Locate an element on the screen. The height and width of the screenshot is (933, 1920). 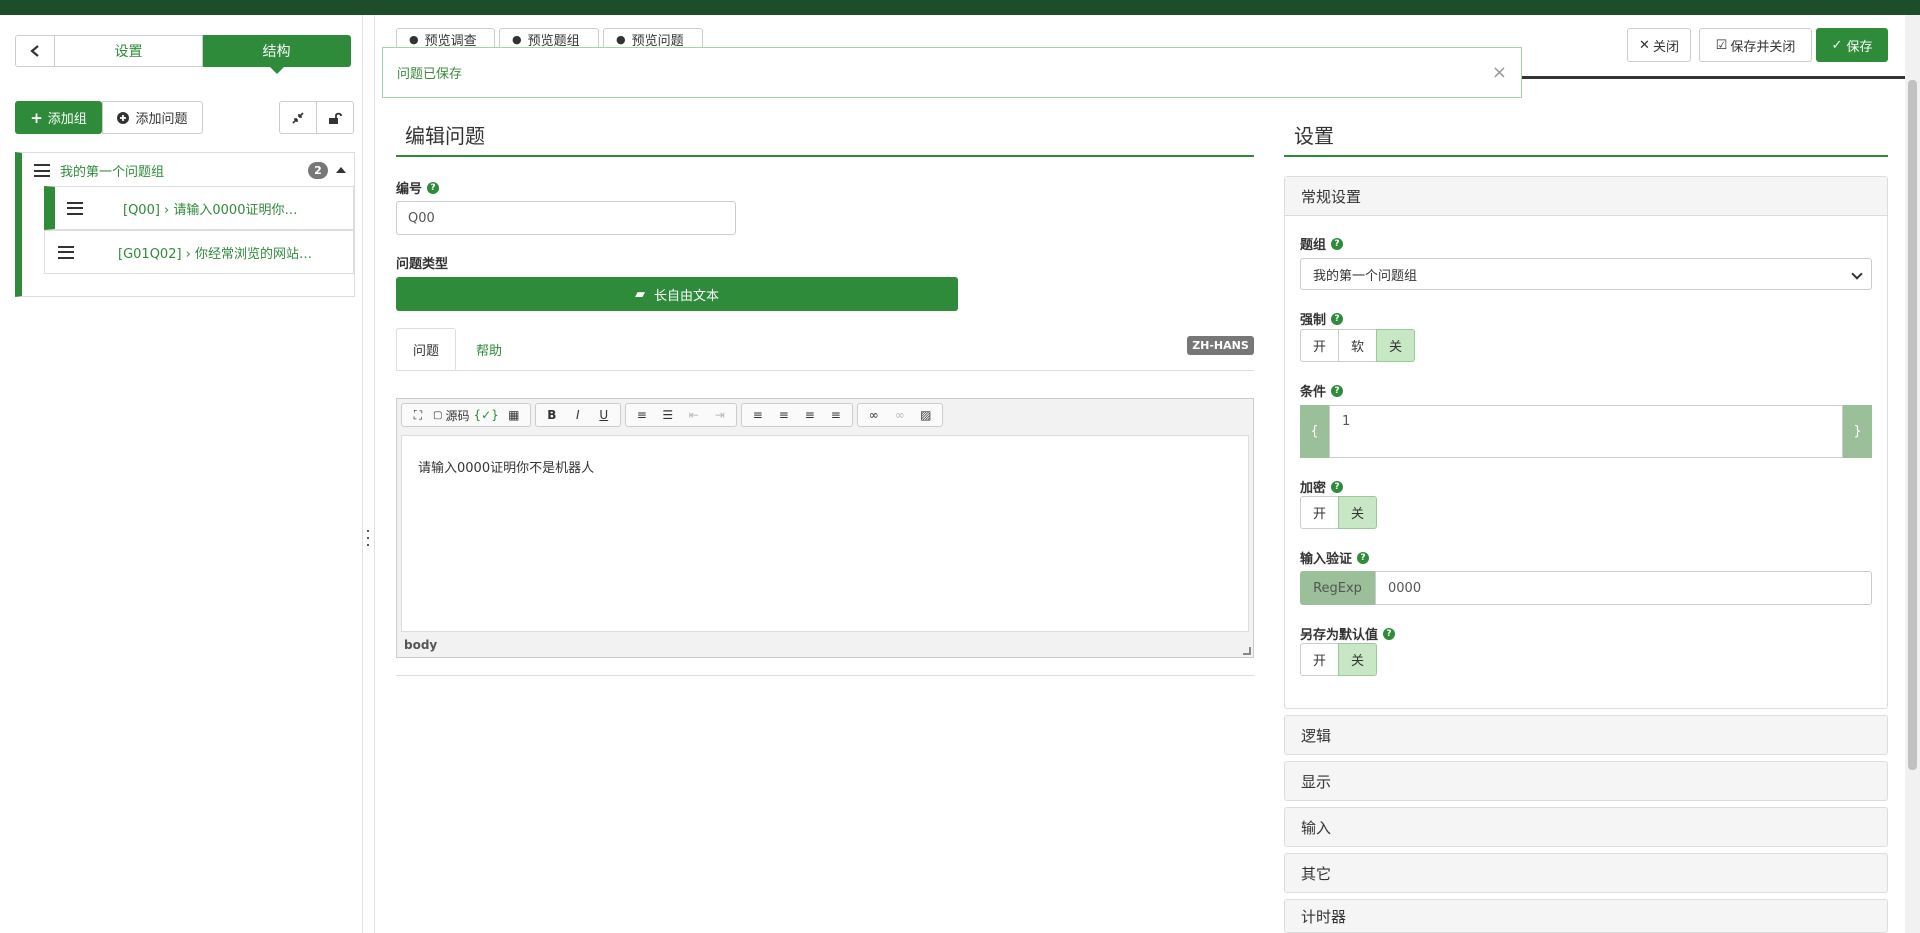
code-label-text: 编号 is located at coordinates (409, 189).